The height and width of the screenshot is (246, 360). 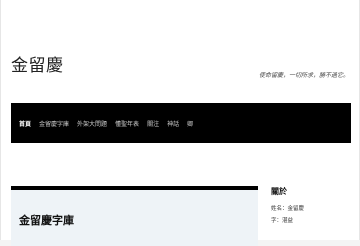 What do you see at coordinates (25, 123) in the screenshot?
I see `nav-item-home: 首頁` at bounding box center [25, 123].